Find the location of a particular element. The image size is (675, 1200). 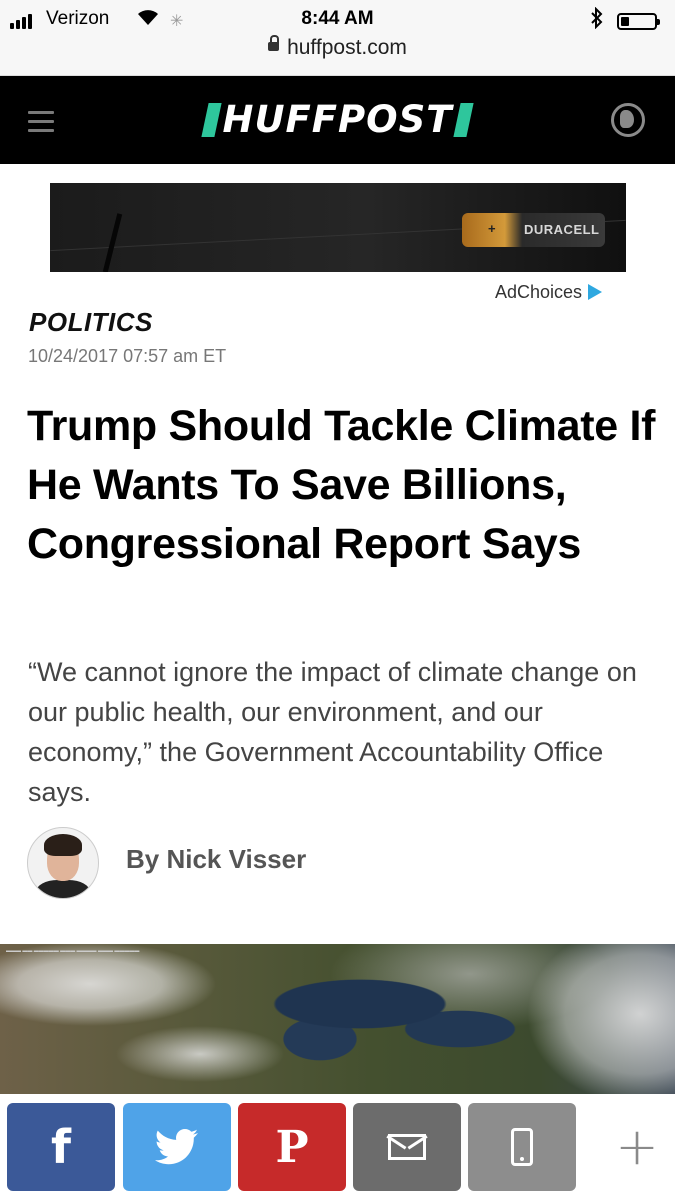

share-facebook-button: f is located at coordinates (61, 1147).